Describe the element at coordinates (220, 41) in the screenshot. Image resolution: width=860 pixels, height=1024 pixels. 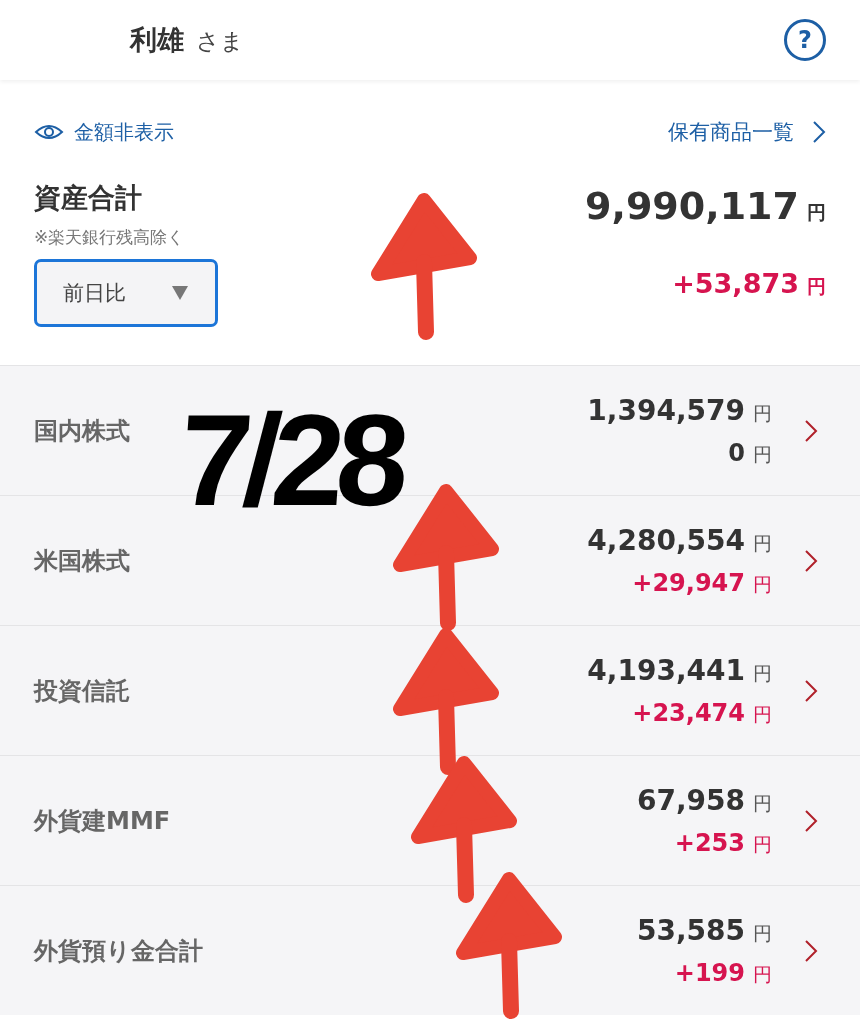
I see `honorific: さま` at that location.